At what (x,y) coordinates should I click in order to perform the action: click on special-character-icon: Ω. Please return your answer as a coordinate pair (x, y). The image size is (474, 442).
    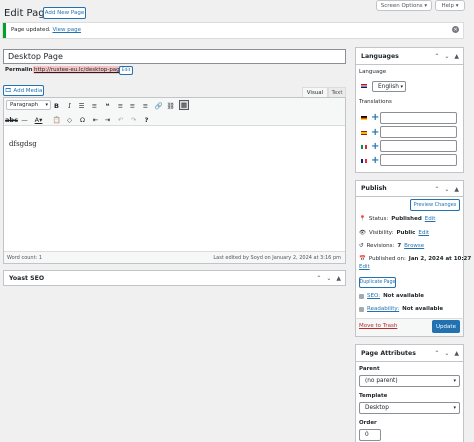
    Looking at the image, I should click on (82, 119).